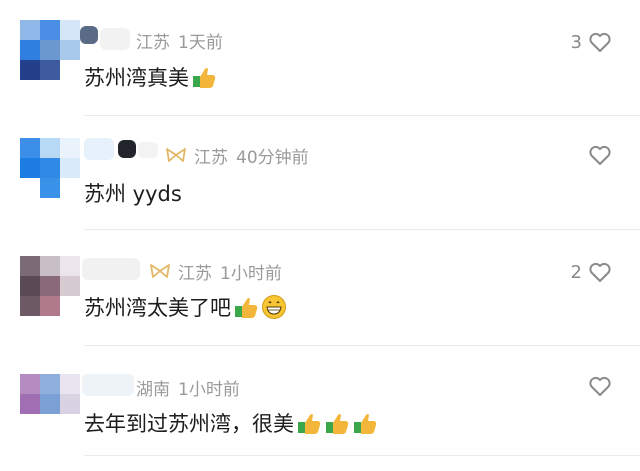 The width and height of the screenshot is (640, 471). Describe the element at coordinates (576, 272) in the screenshot. I see `like-count: 2` at that location.